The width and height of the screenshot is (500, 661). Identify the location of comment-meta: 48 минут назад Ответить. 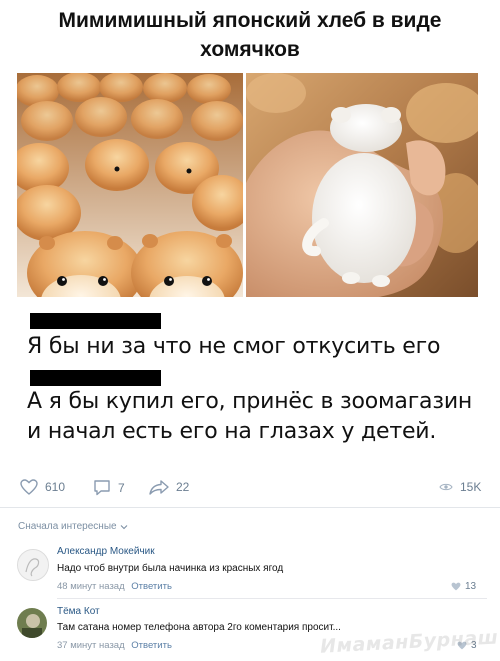
(114, 586).